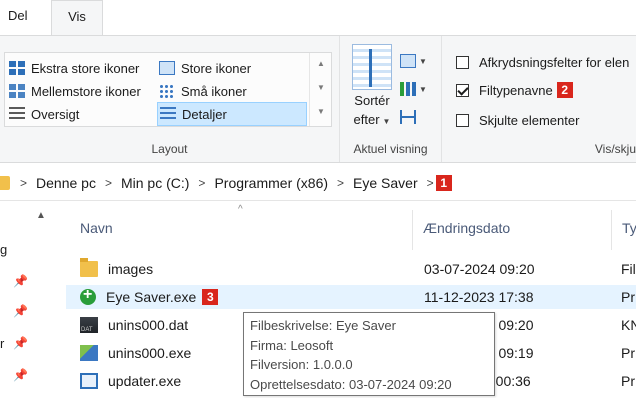 The height and width of the screenshot is (398, 636). What do you see at coordinates (17, 68) in the screenshot?
I see `extra-large-icons-icon` at bounding box center [17, 68].